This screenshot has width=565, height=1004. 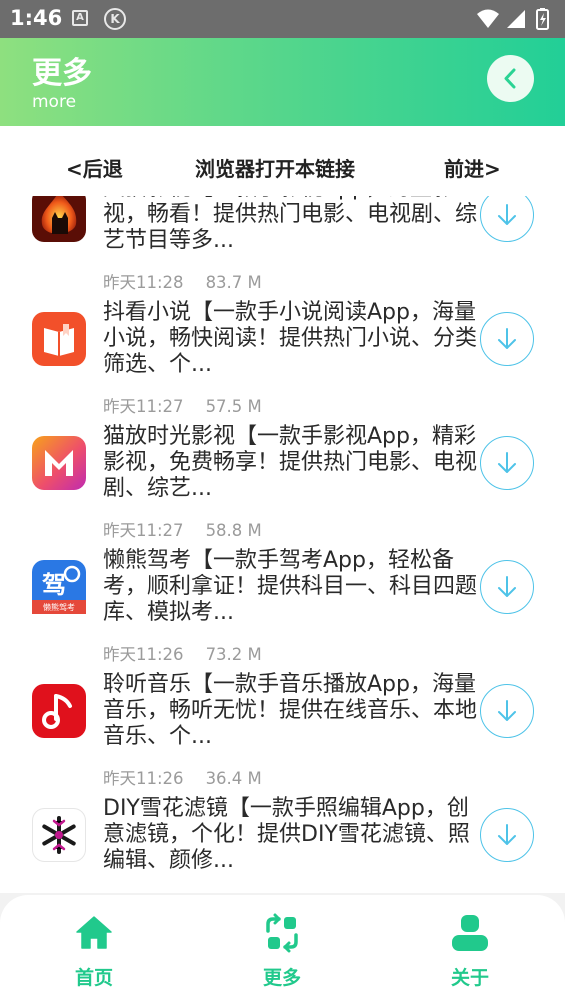 I want to click on page-header: 更多 more, so click(x=282, y=82).